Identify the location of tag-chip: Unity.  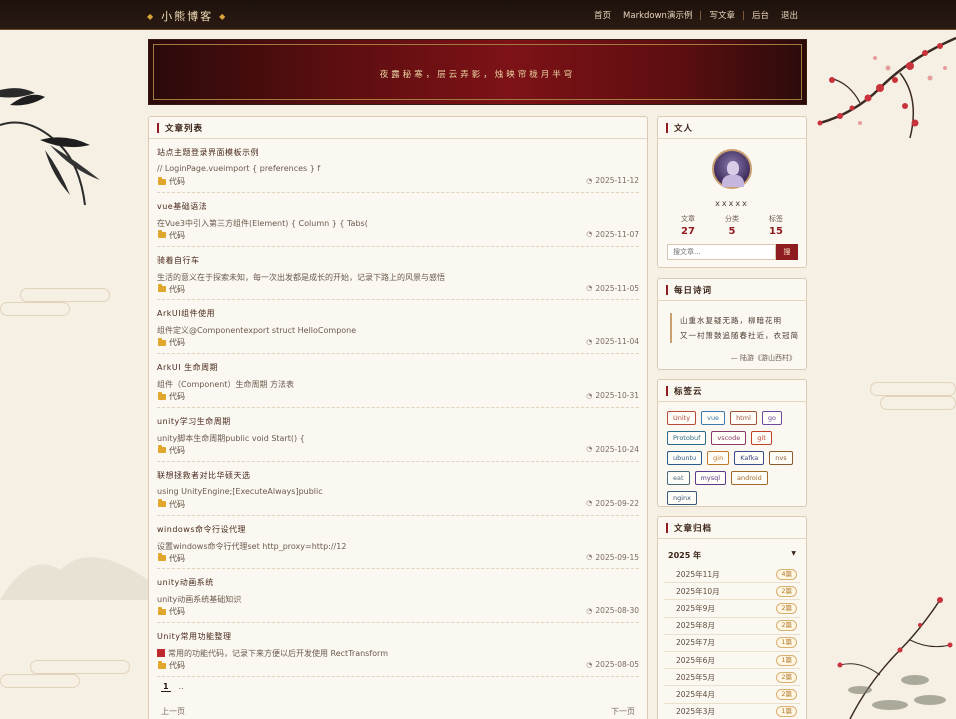
(682, 418).